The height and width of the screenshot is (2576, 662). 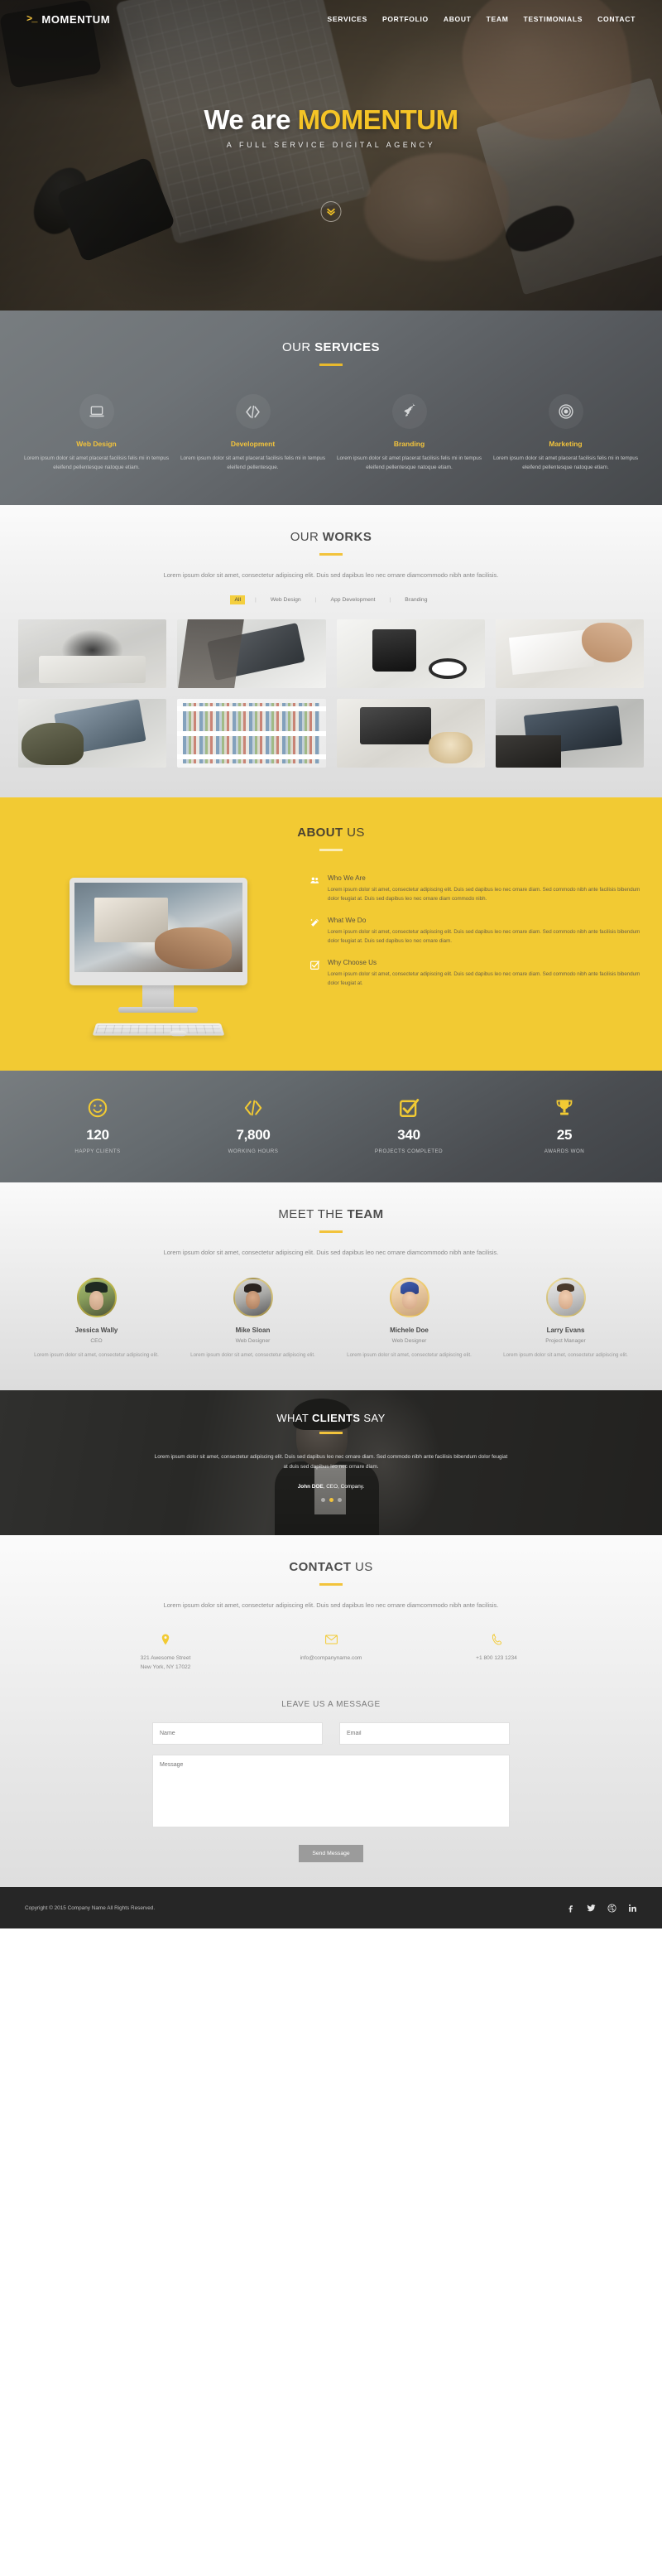 I want to click on social-links, so click(x=601, y=1908).